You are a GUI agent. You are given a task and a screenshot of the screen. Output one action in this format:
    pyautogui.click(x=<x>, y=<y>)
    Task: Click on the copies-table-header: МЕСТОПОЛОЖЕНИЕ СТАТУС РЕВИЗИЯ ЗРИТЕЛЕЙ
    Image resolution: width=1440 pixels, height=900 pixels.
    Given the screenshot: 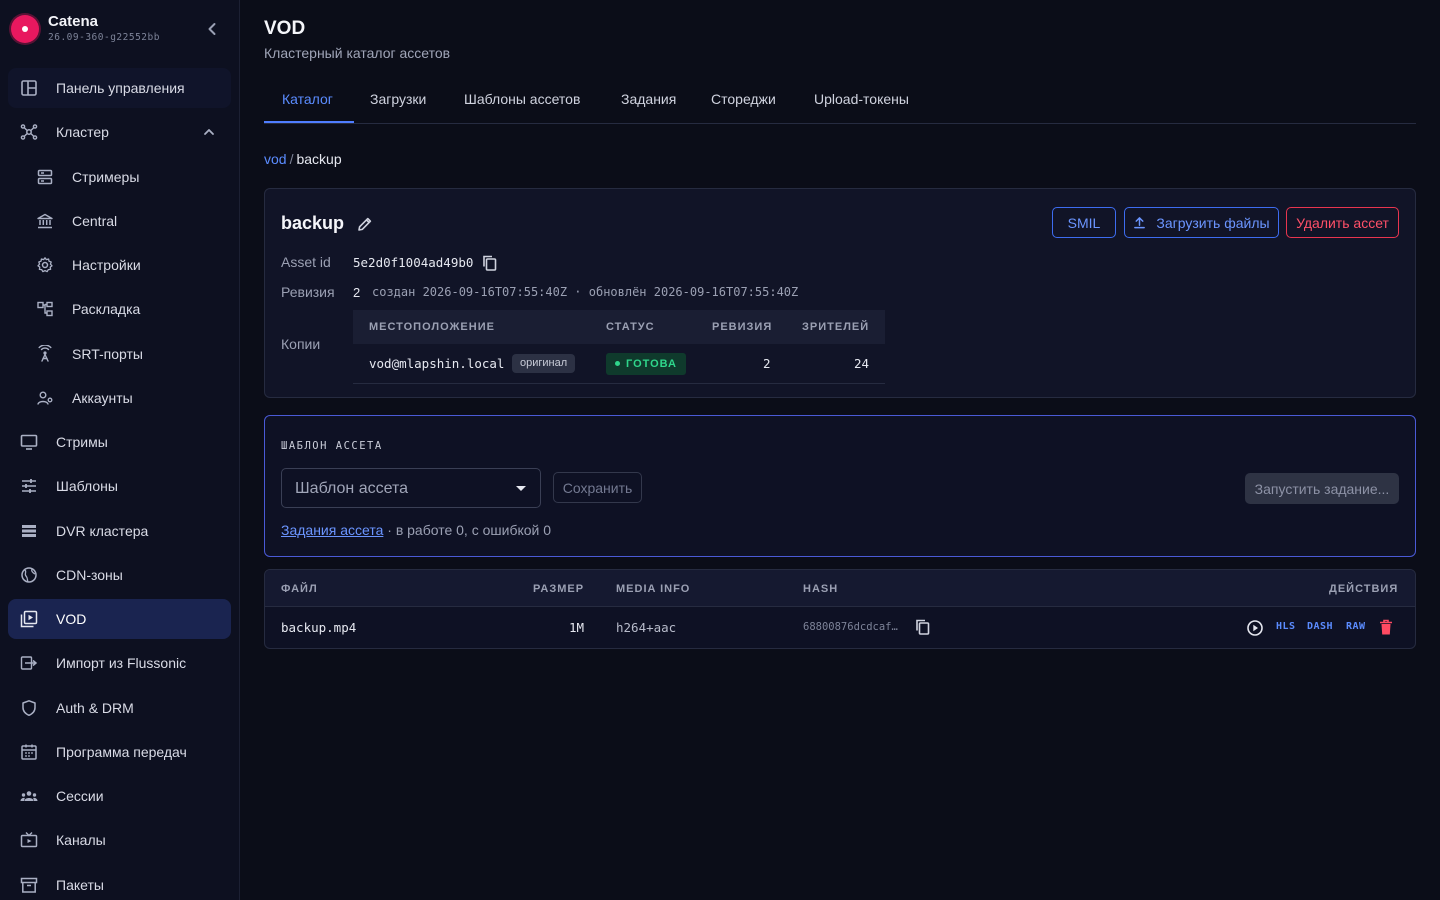 What is the action you would take?
    pyautogui.click(x=619, y=327)
    